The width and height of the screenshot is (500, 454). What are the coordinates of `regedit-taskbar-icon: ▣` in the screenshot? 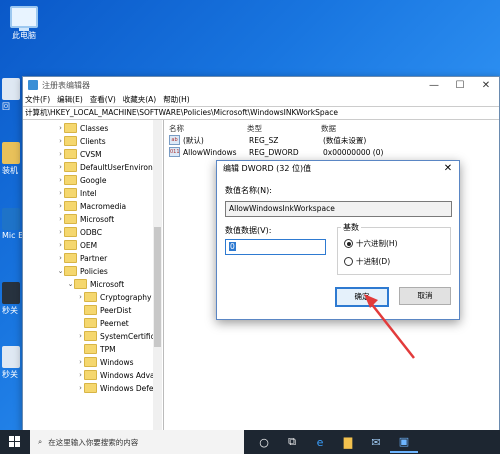 It's located at (404, 442).